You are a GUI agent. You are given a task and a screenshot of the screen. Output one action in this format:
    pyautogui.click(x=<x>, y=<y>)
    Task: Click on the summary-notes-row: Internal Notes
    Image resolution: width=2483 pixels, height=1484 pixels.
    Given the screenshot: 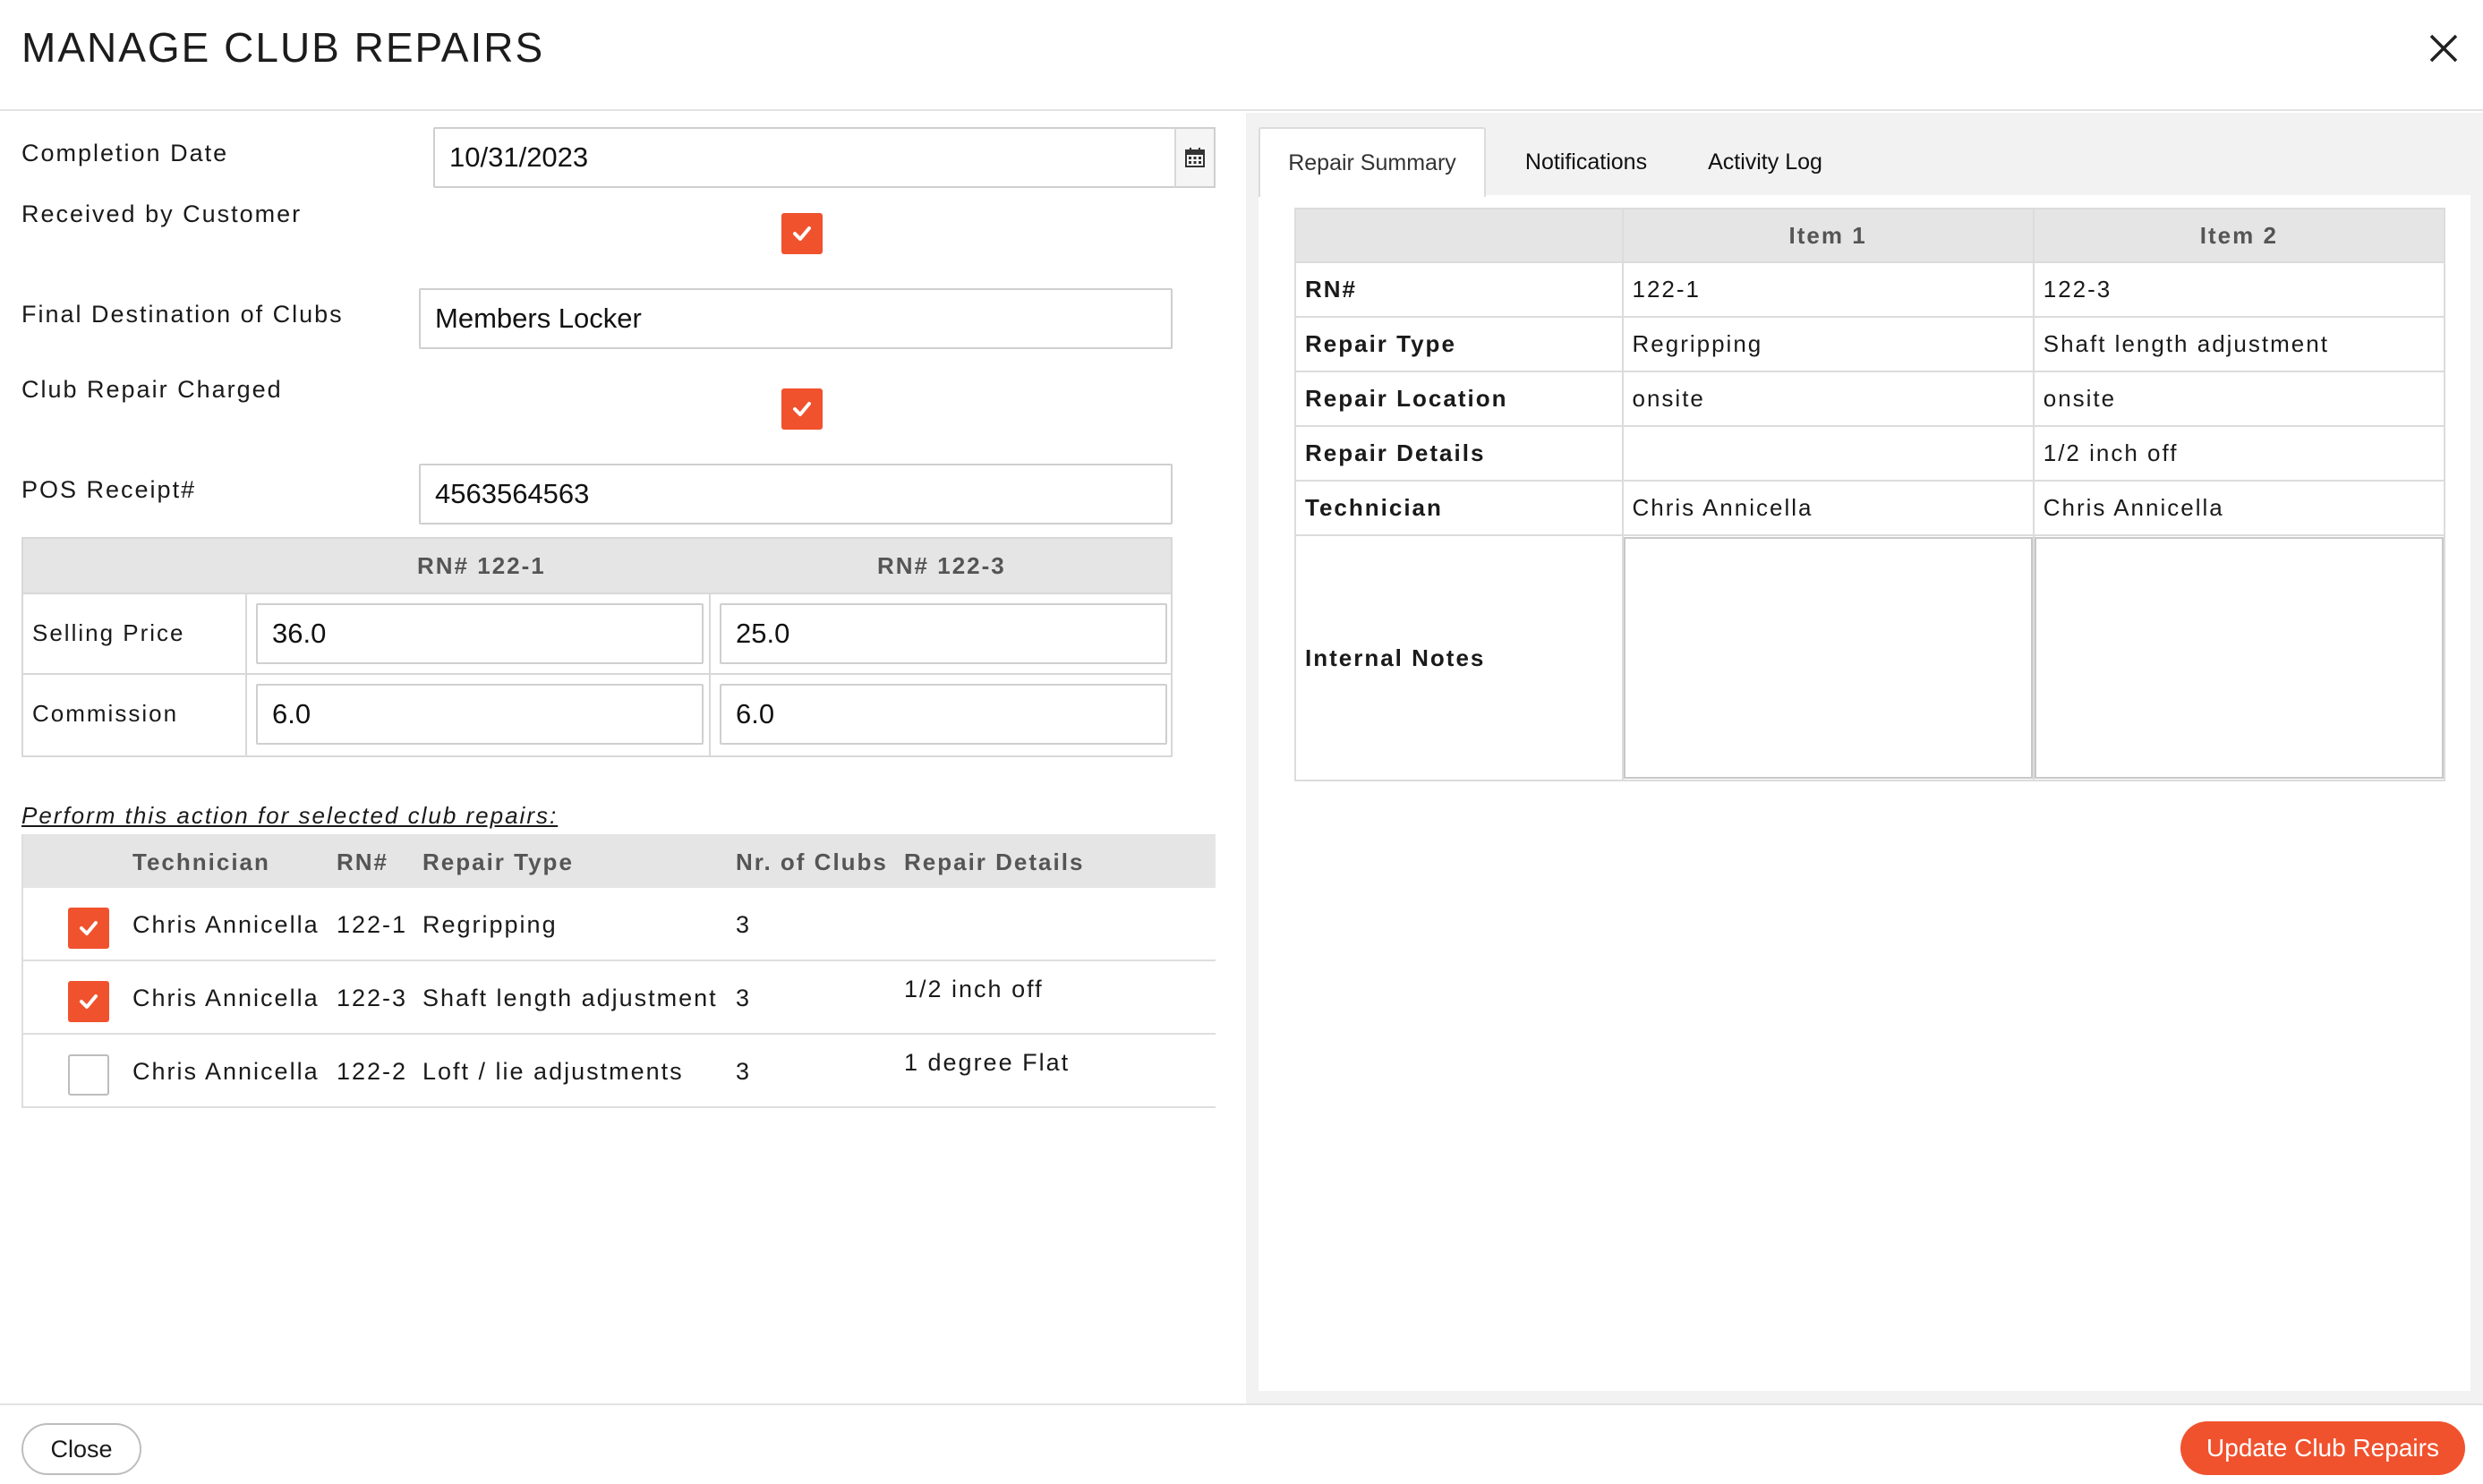 What is the action you would take?
    pyautogui.click(x=1870, y=657)
    